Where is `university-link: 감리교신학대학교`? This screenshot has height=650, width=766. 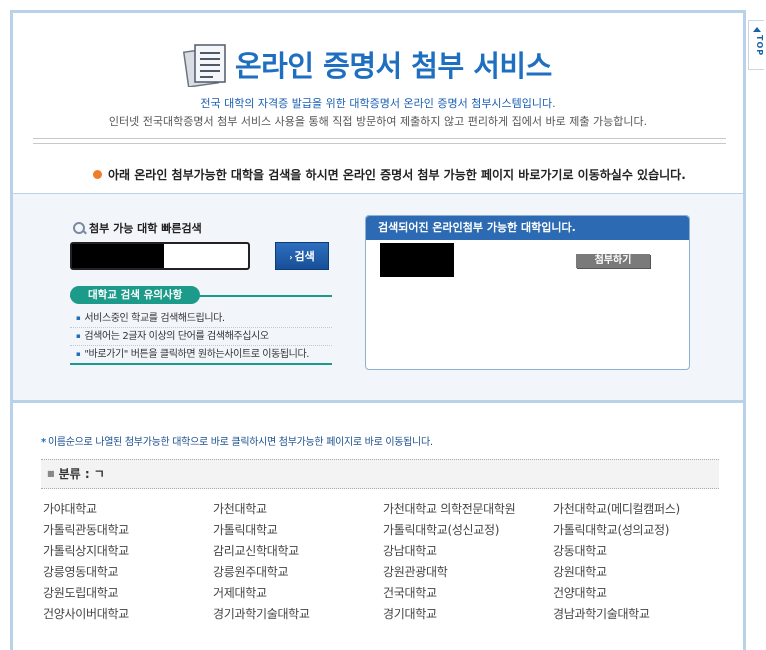 university-link: 감리교신학대학교 is located at coordinates (298, 551).